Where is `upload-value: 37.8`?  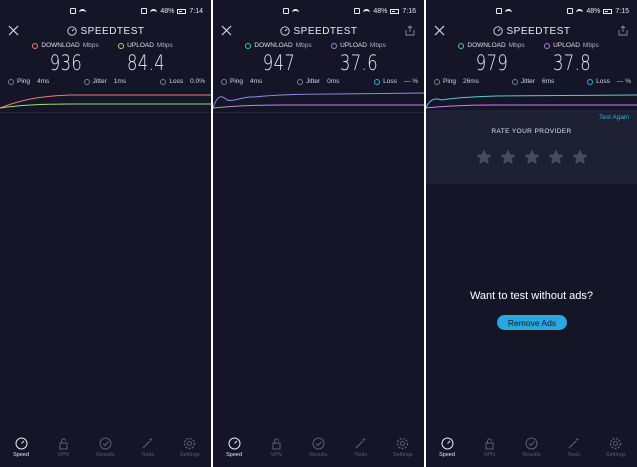 upload-value: 37.8 is located at coordinates (571, 63).